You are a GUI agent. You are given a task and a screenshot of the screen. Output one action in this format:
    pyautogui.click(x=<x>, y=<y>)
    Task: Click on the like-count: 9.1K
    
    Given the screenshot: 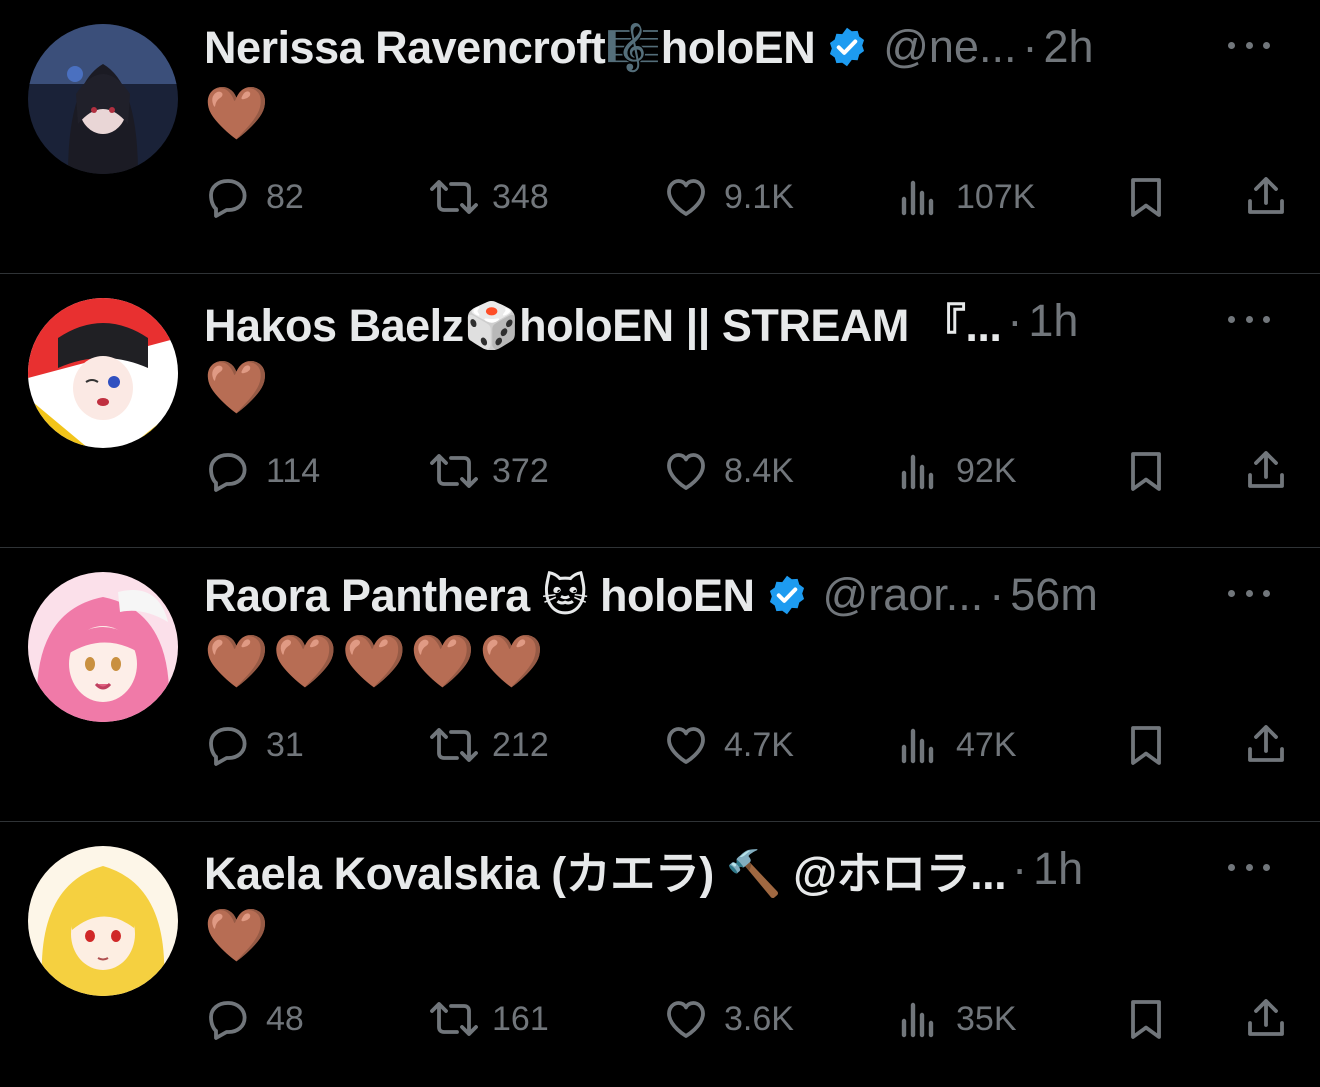 What is the action you would take?
    pyautogui.click(x=759, y=196)
    